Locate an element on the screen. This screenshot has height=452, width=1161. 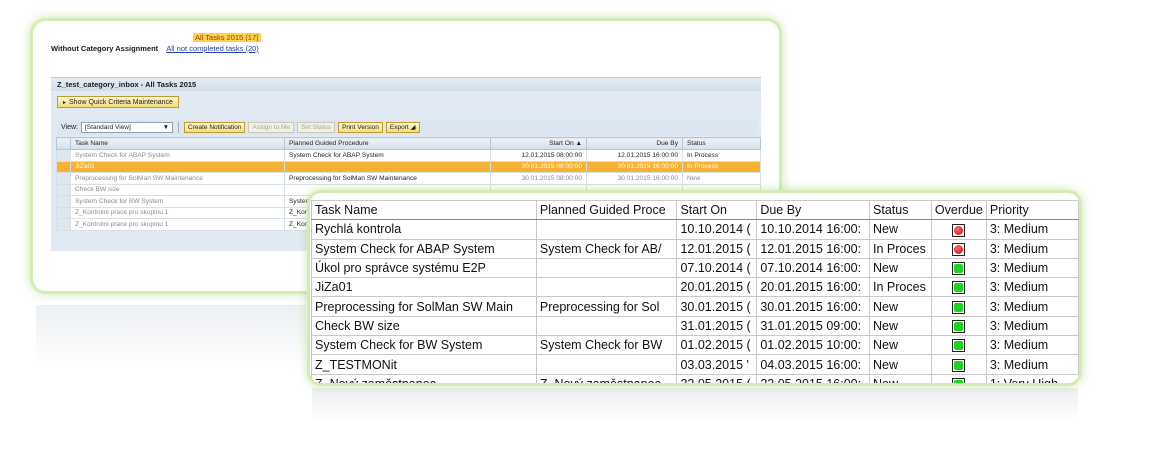
due-by-cell: 30.01.2015 16:00:00 is located at coordinates (634, 178).